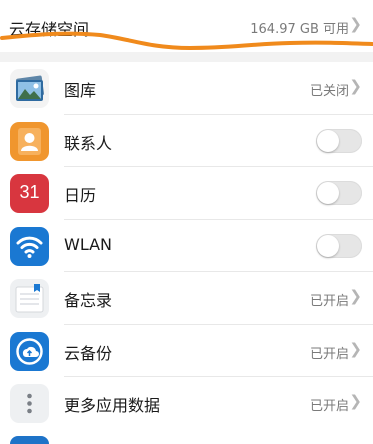 This screenshot has height=444, width=373. Describe the element at coordinates (112, 405) in the screenshot. I see `item-label: 更多应用数据` at that location.